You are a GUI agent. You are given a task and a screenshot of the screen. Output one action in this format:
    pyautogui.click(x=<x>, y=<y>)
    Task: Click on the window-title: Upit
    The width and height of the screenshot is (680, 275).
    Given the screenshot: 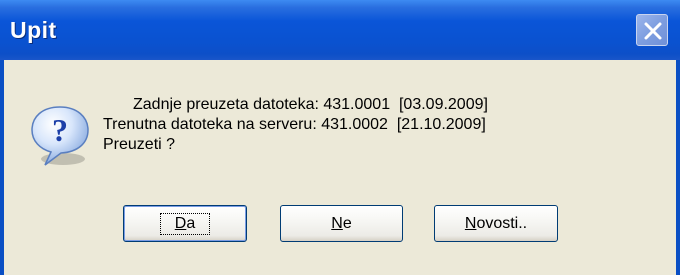 What is the action you would take?
    pyautogui.click(x=33, y=30)
    